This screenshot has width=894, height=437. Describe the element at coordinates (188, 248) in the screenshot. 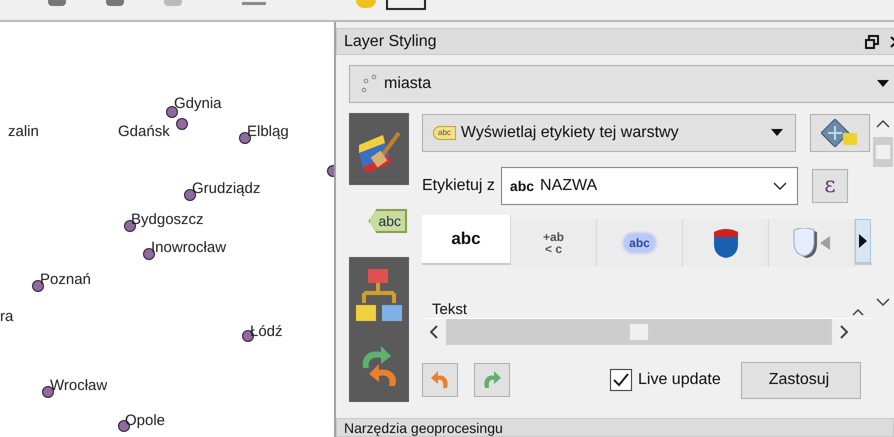

I see `city-label: Inowrocław` at that location.